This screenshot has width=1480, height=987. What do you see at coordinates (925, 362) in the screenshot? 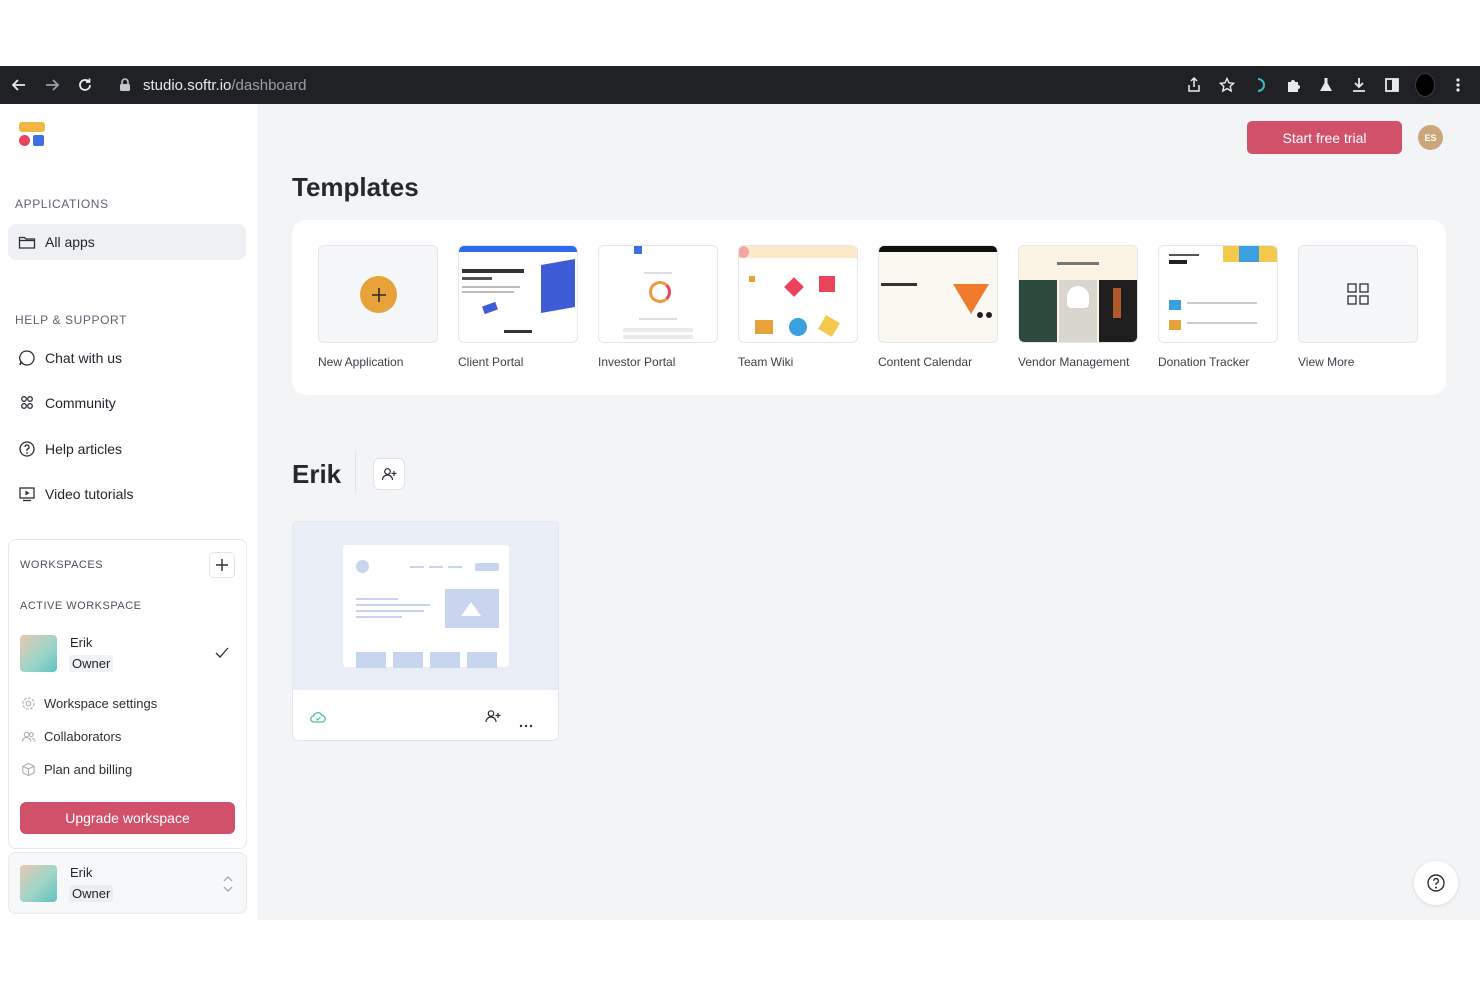
I see `template-label: Content Calendar` at bounding box center [925, 362].